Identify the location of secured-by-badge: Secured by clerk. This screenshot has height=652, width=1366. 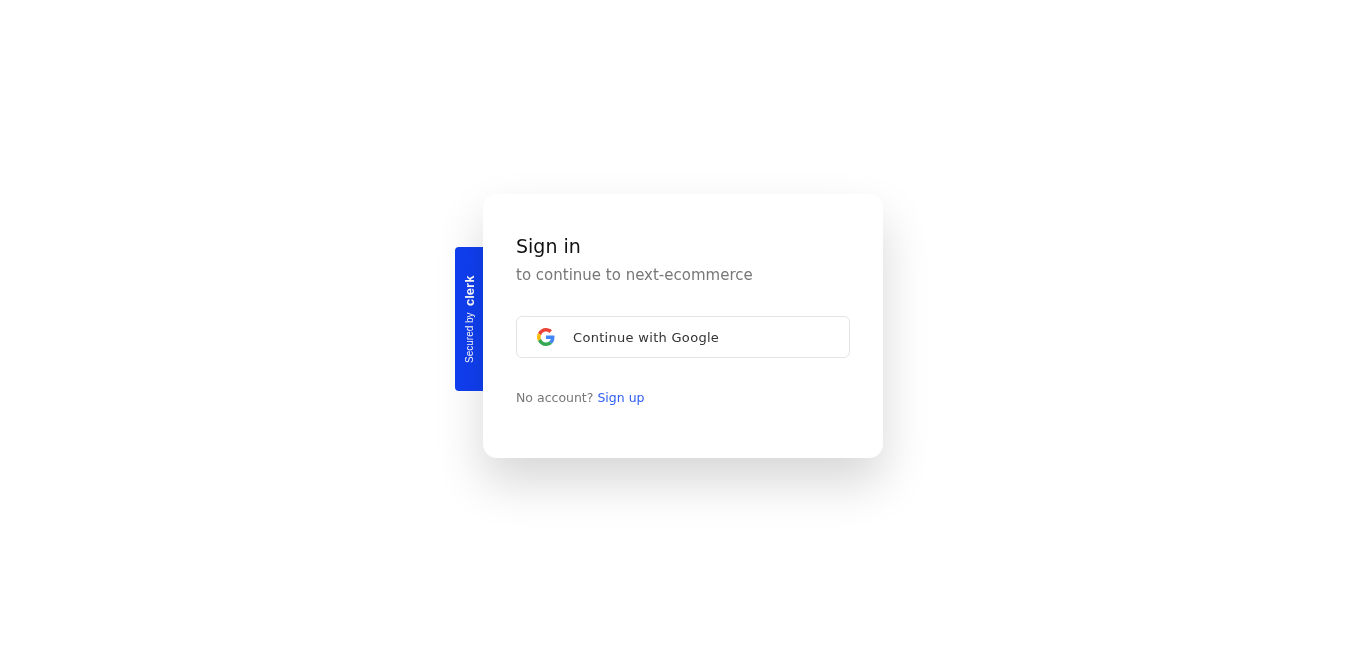
(469, 319).